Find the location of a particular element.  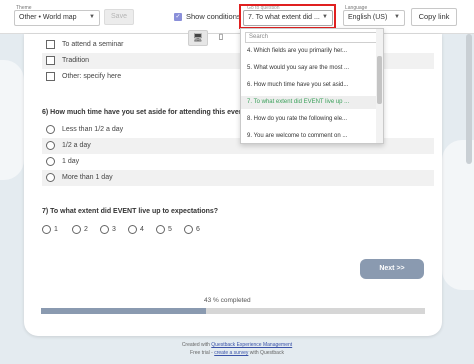

dropdown-scrollbar is located at coordinates (379, 86).